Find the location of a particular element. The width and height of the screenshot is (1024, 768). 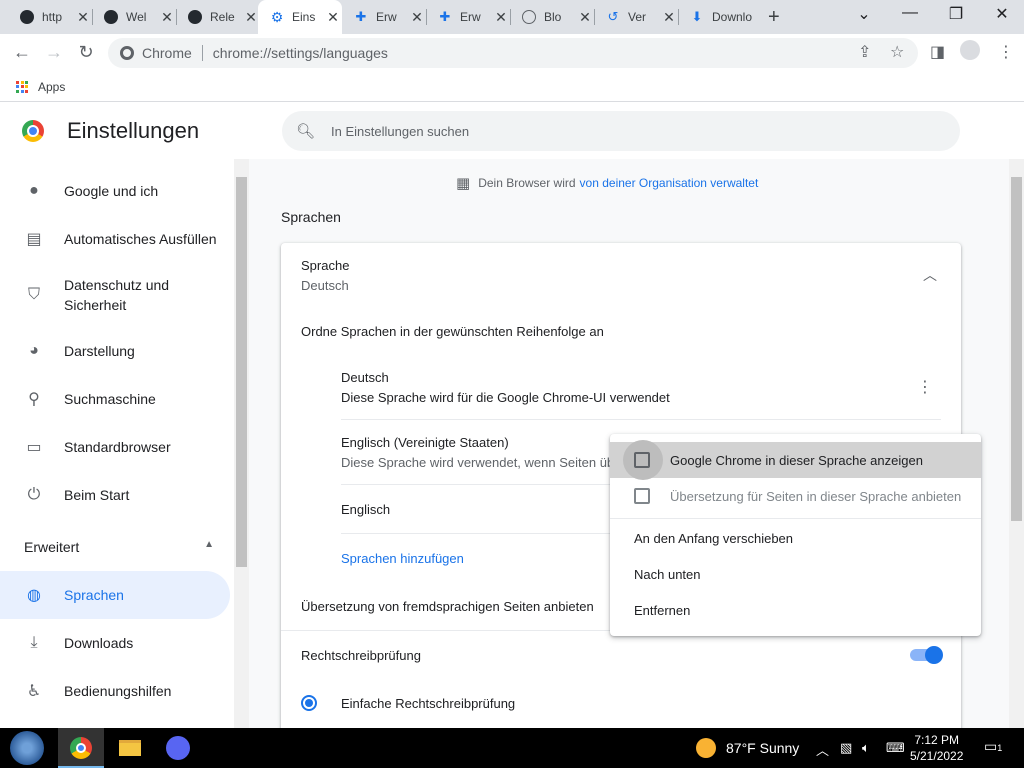

tab-title: Wel is located at coordinates (136, 17).